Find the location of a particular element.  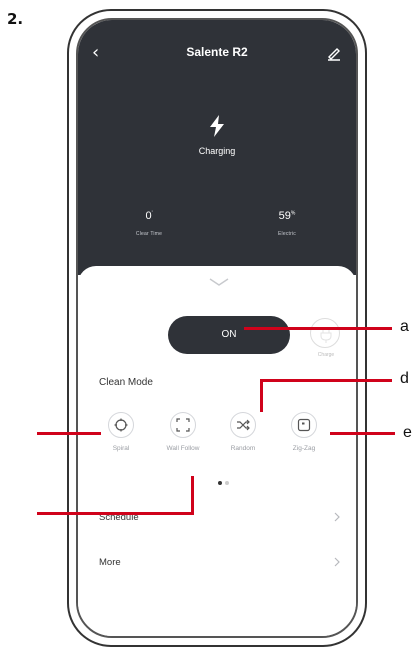

random-mode-button is located at coordinates (243, 425).